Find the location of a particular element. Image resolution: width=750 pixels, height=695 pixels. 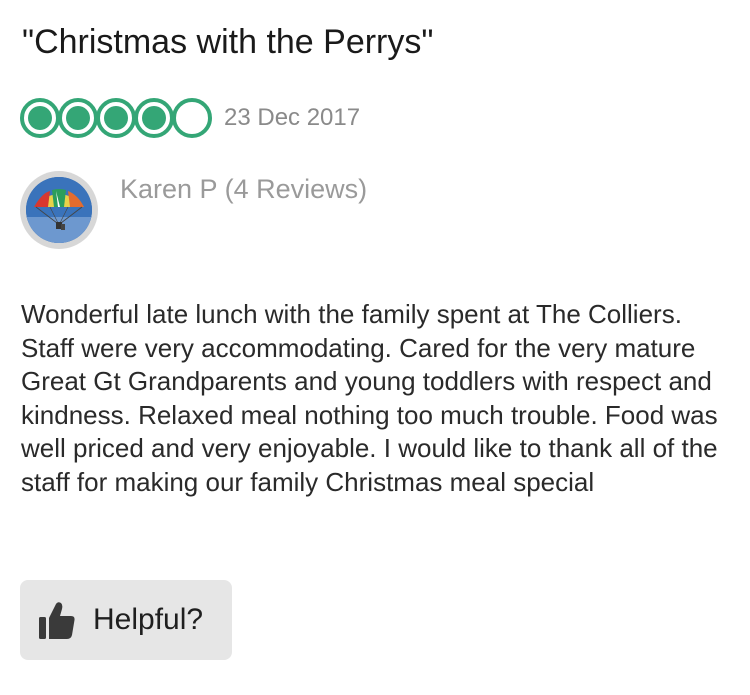

thumbs-up-icon is located at coordinates (57, 620).